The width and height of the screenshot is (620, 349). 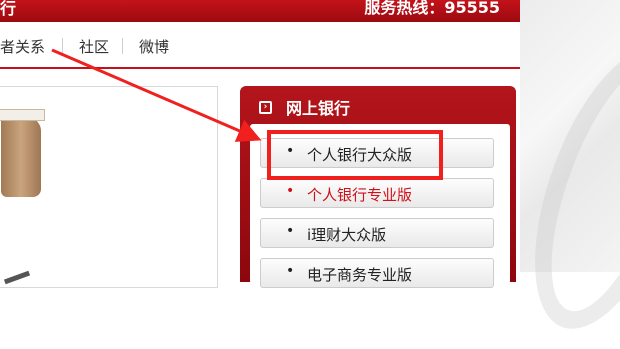 I want to click on wok-lid-image, so click(x=48, y=287).